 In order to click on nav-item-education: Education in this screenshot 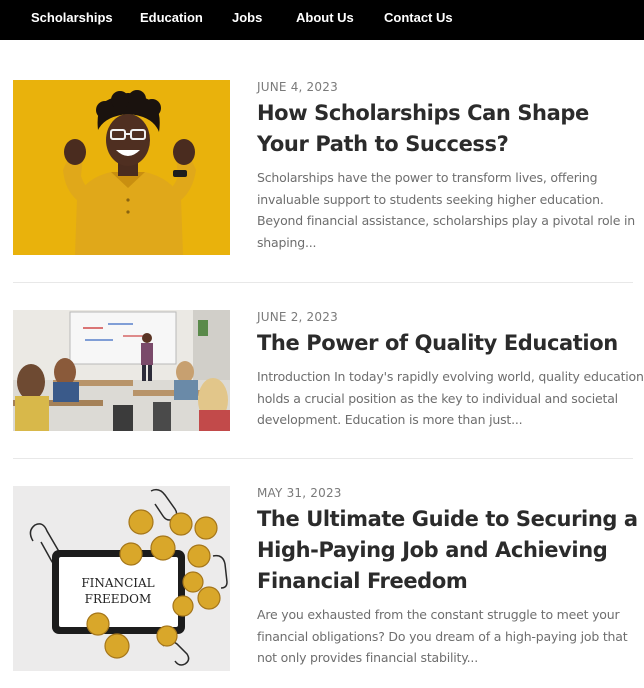, I will do `click(171, 18)`.